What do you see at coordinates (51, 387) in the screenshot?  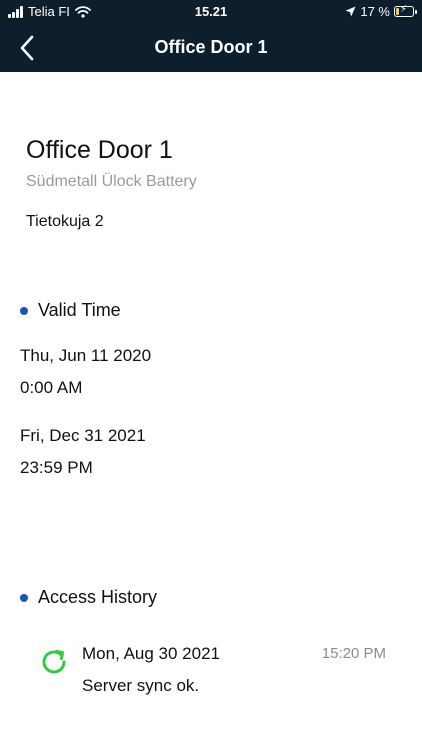 I see `valid-start-time: 0:00 AM` at bounding box center [51, 387].